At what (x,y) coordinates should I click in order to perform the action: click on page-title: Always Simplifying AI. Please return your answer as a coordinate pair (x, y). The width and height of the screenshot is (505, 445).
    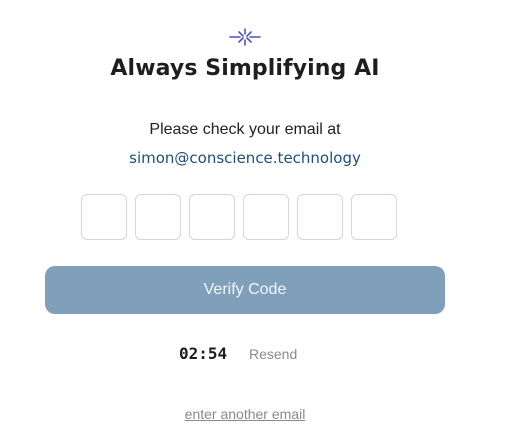
    Looking at the image, I should click on (245, 68).